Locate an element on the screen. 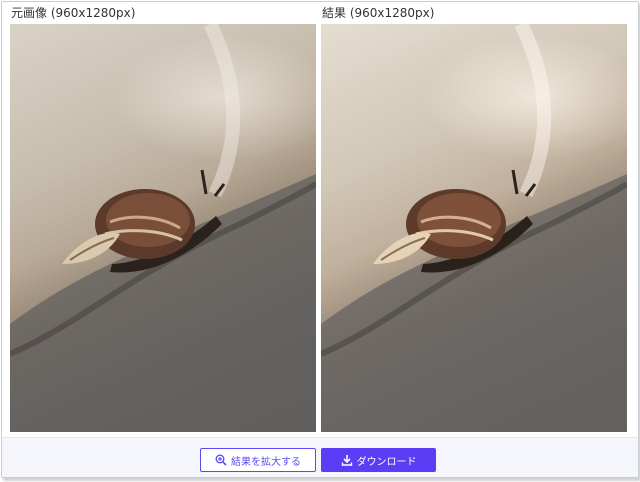  download-button: ダウンロード is located at coordinates (378, 460).